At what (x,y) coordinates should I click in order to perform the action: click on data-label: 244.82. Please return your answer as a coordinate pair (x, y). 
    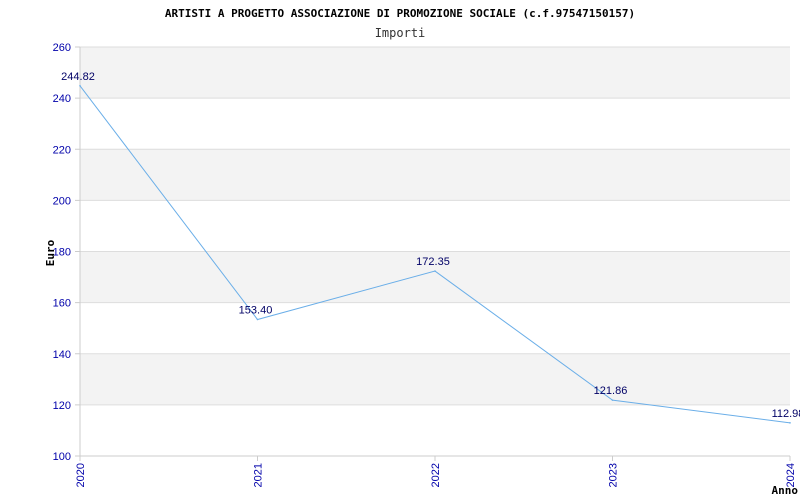
    Looking at the image, I should click on (78, 77).